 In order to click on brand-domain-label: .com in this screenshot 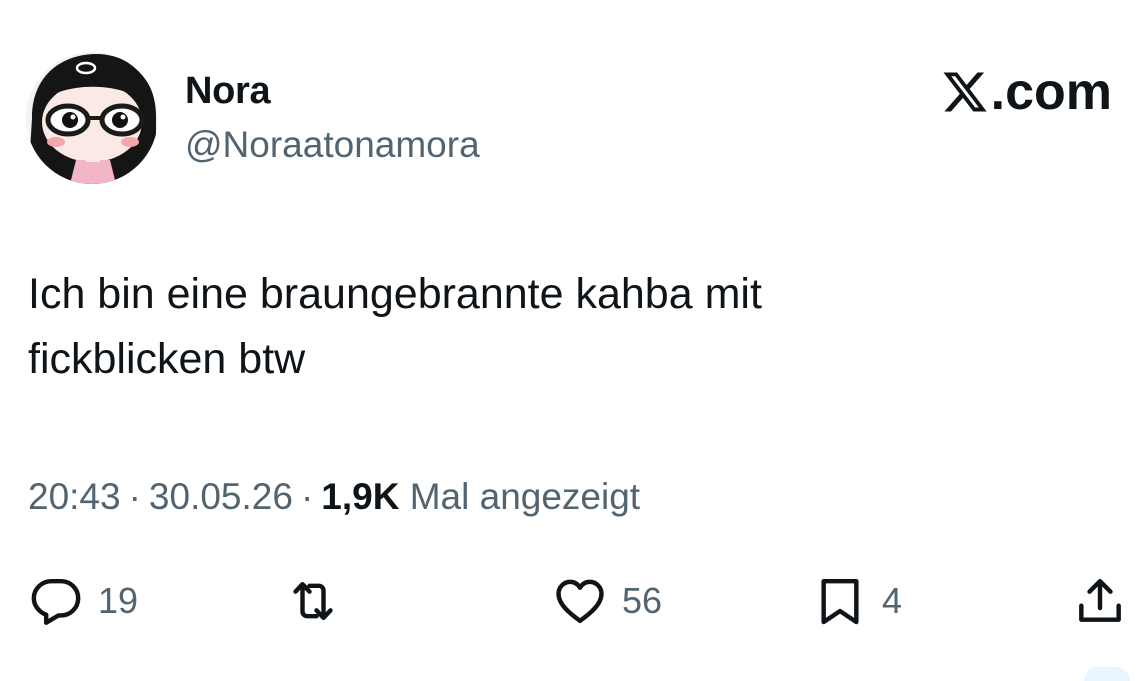, I will do `click(1051, 92)`.